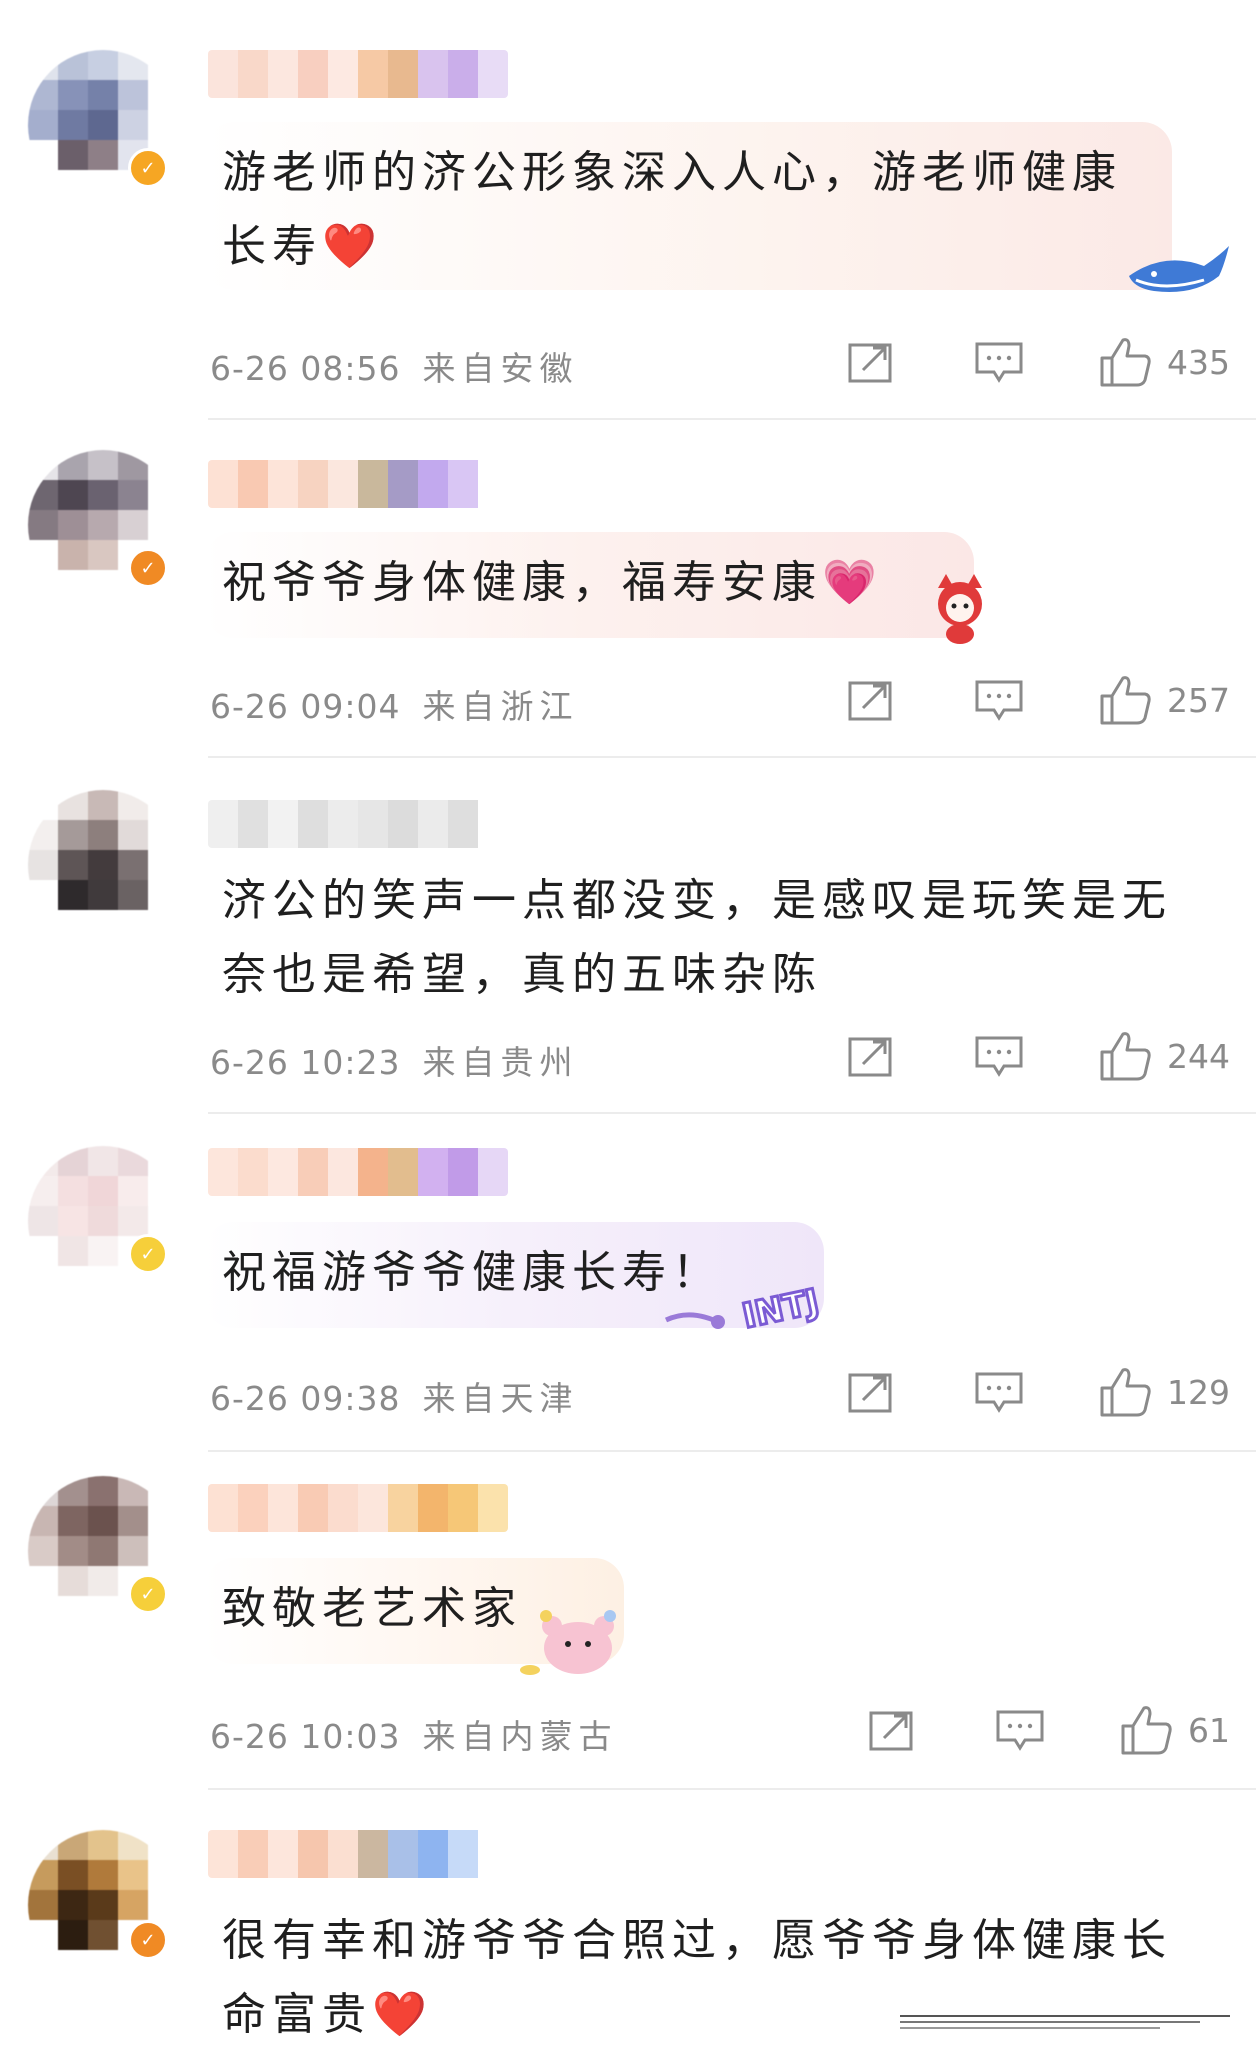  What do you see at coordinates (1179, 273) in the screenshot?
I see `whale-sticker-icon` at bounding box center [1179, 273].